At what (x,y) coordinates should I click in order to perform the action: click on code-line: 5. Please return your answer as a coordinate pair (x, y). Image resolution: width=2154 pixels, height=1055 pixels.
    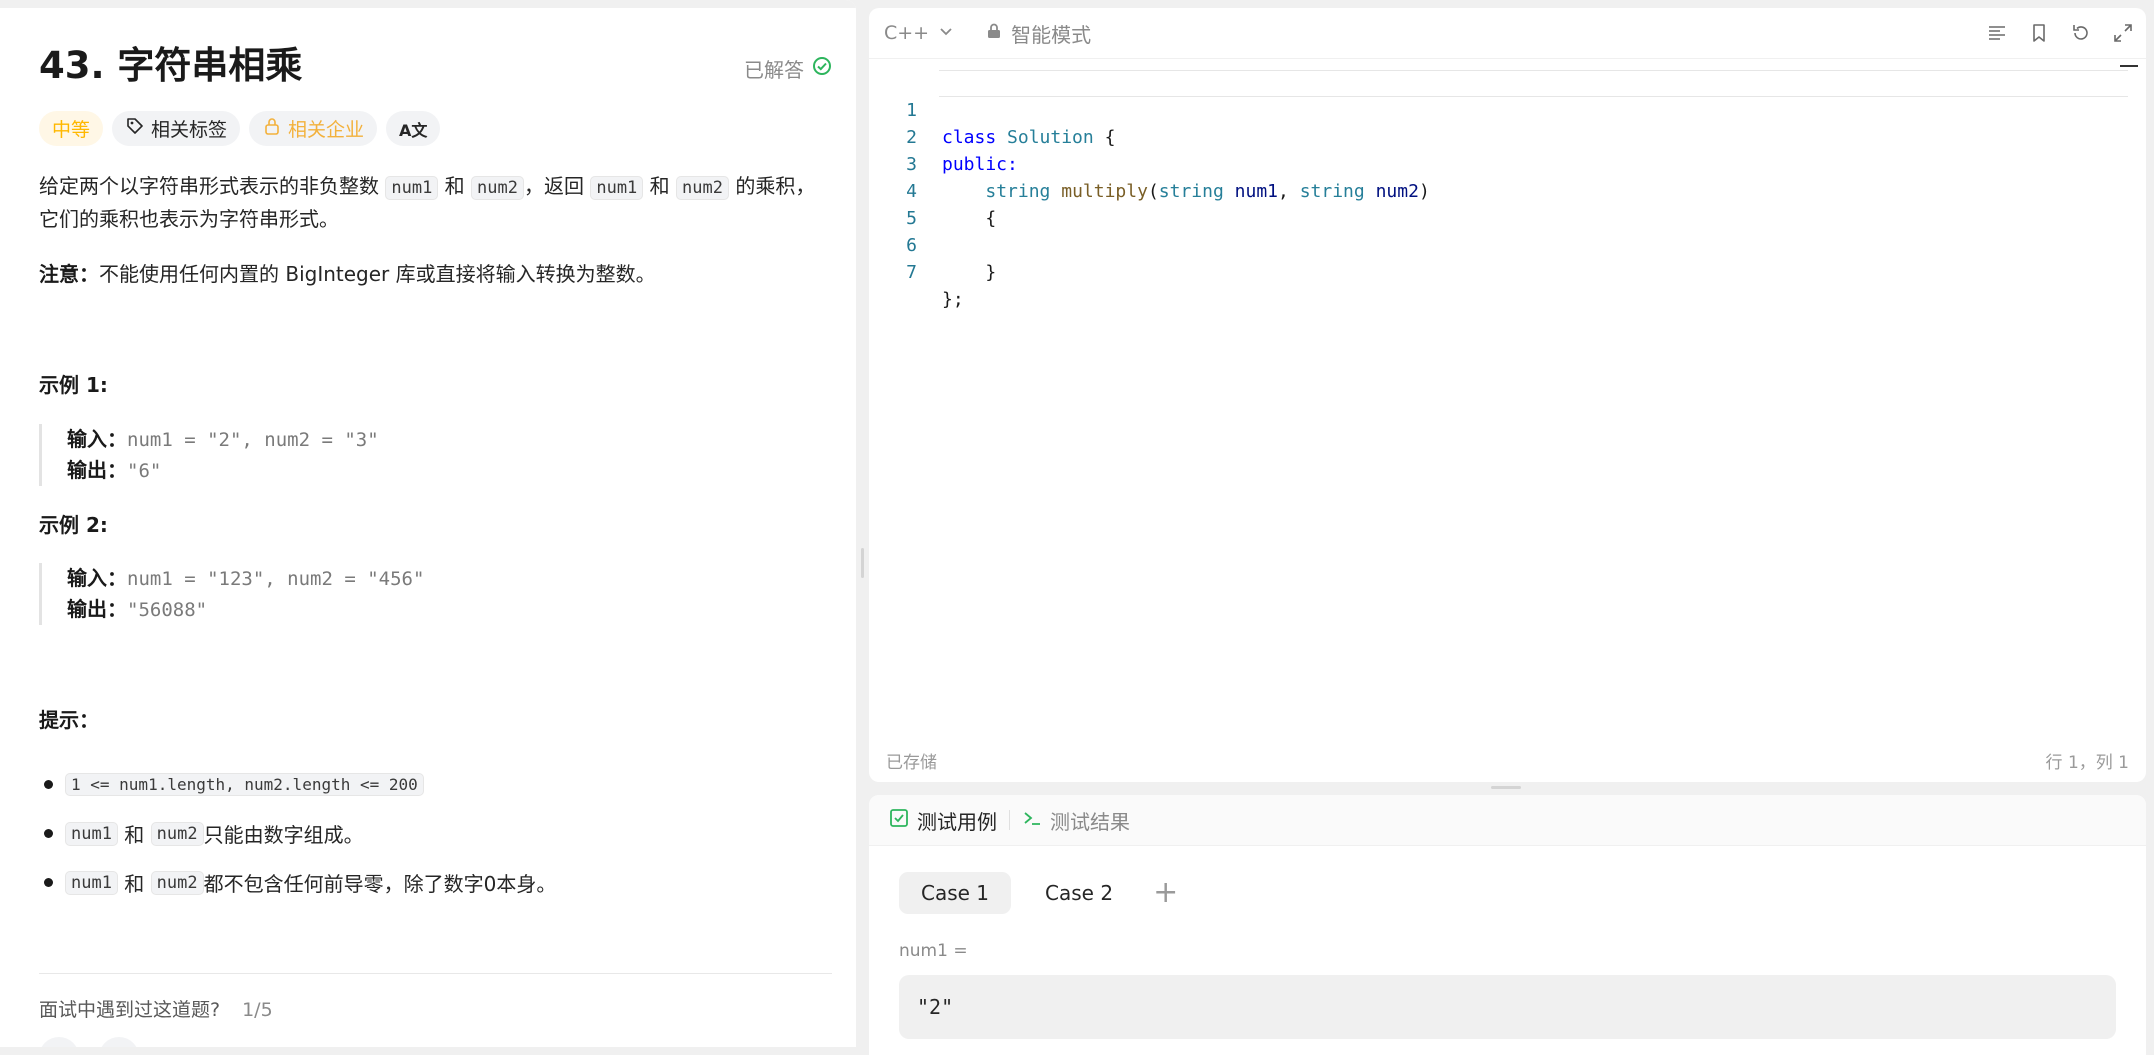
    Looking at the image, I should click on (911, 218).